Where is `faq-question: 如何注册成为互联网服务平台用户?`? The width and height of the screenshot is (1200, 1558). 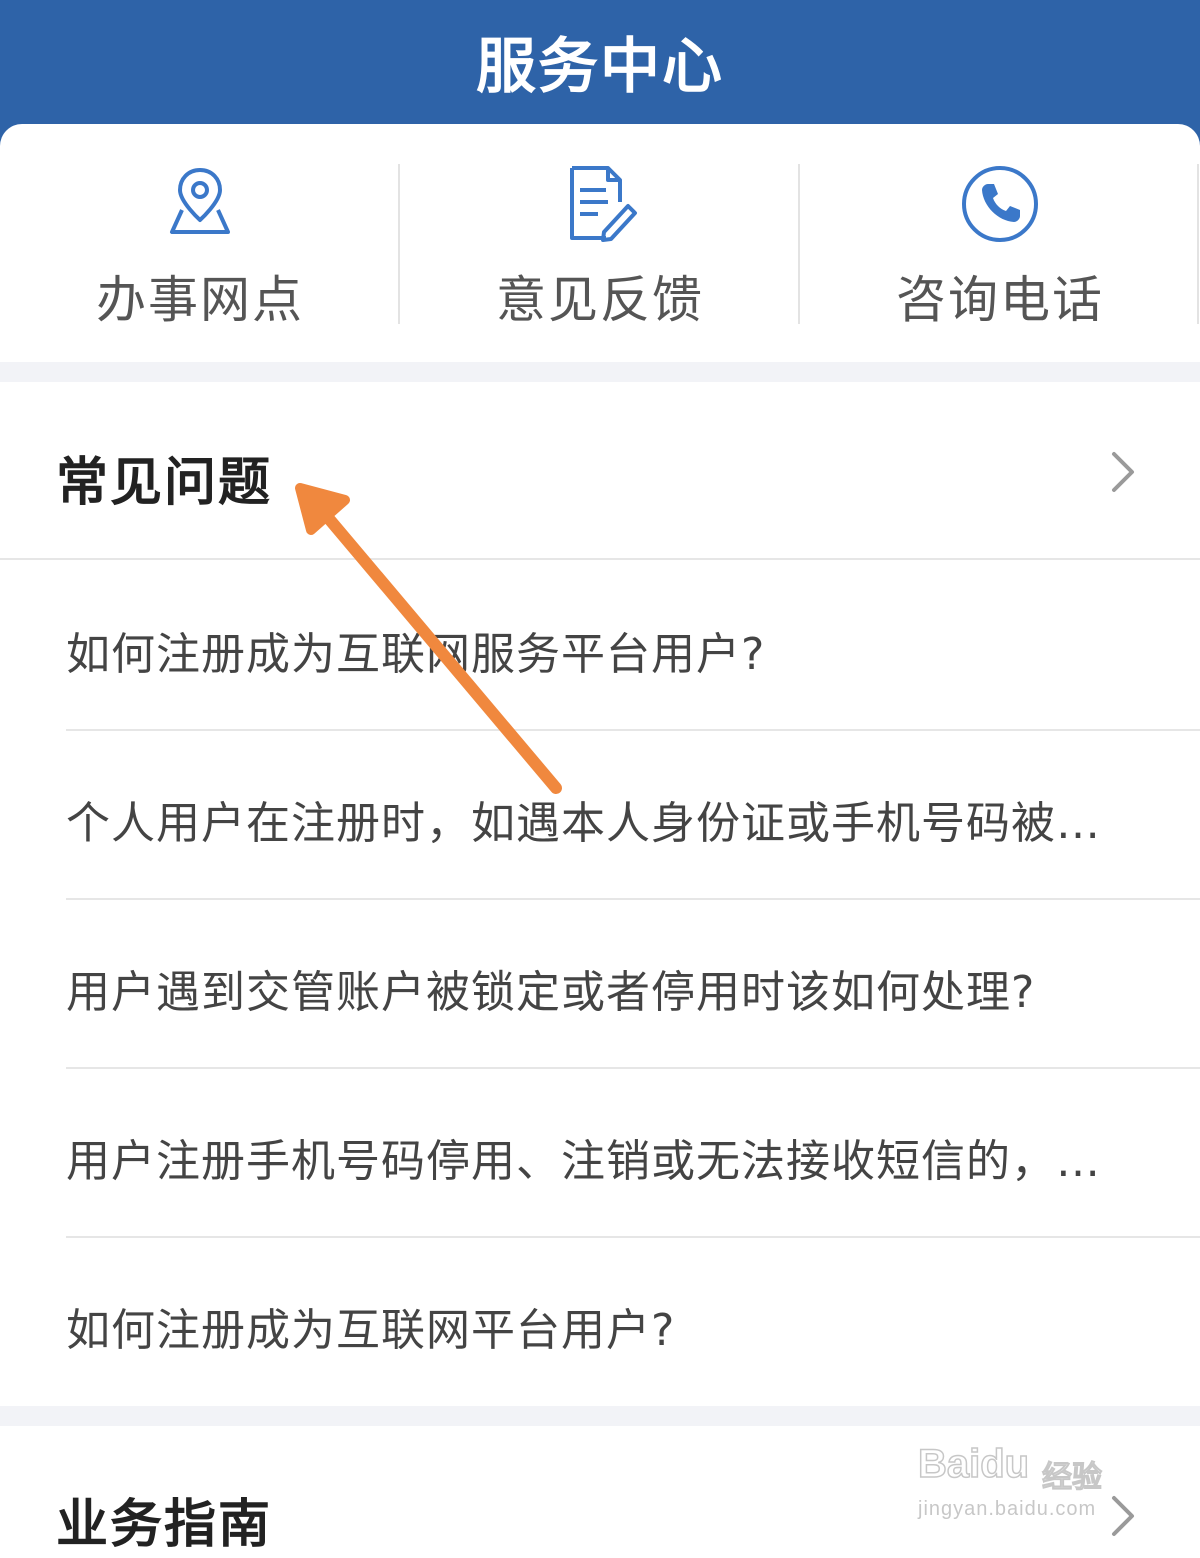
faq-question: 如何注册成为互联网服务平台用户? is located at coordinates (416, 654).